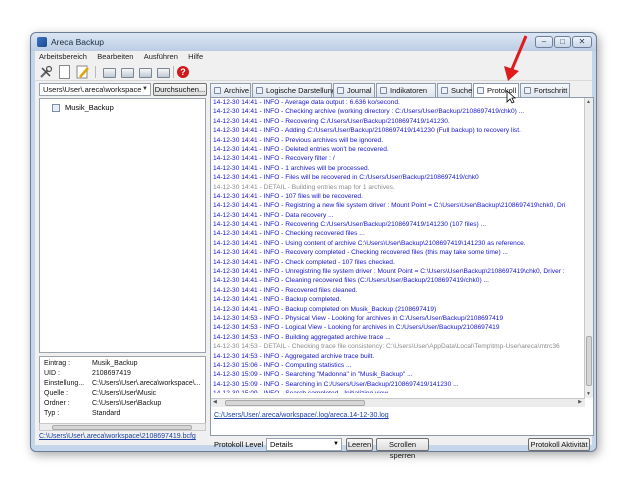 Image resolution: width=627 pixels, height=484 pixels. What do you see at coordinates (122, 225) in the screenshot?
I see `target-tree: Musik_Backup` at bounding box center [122, 225].